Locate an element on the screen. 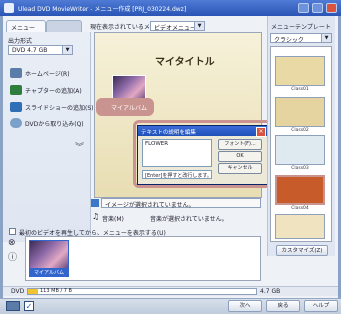 The image size is (341, 314). menu-item-label: チャプターの追加(A) is located at coordinates (53, 91).